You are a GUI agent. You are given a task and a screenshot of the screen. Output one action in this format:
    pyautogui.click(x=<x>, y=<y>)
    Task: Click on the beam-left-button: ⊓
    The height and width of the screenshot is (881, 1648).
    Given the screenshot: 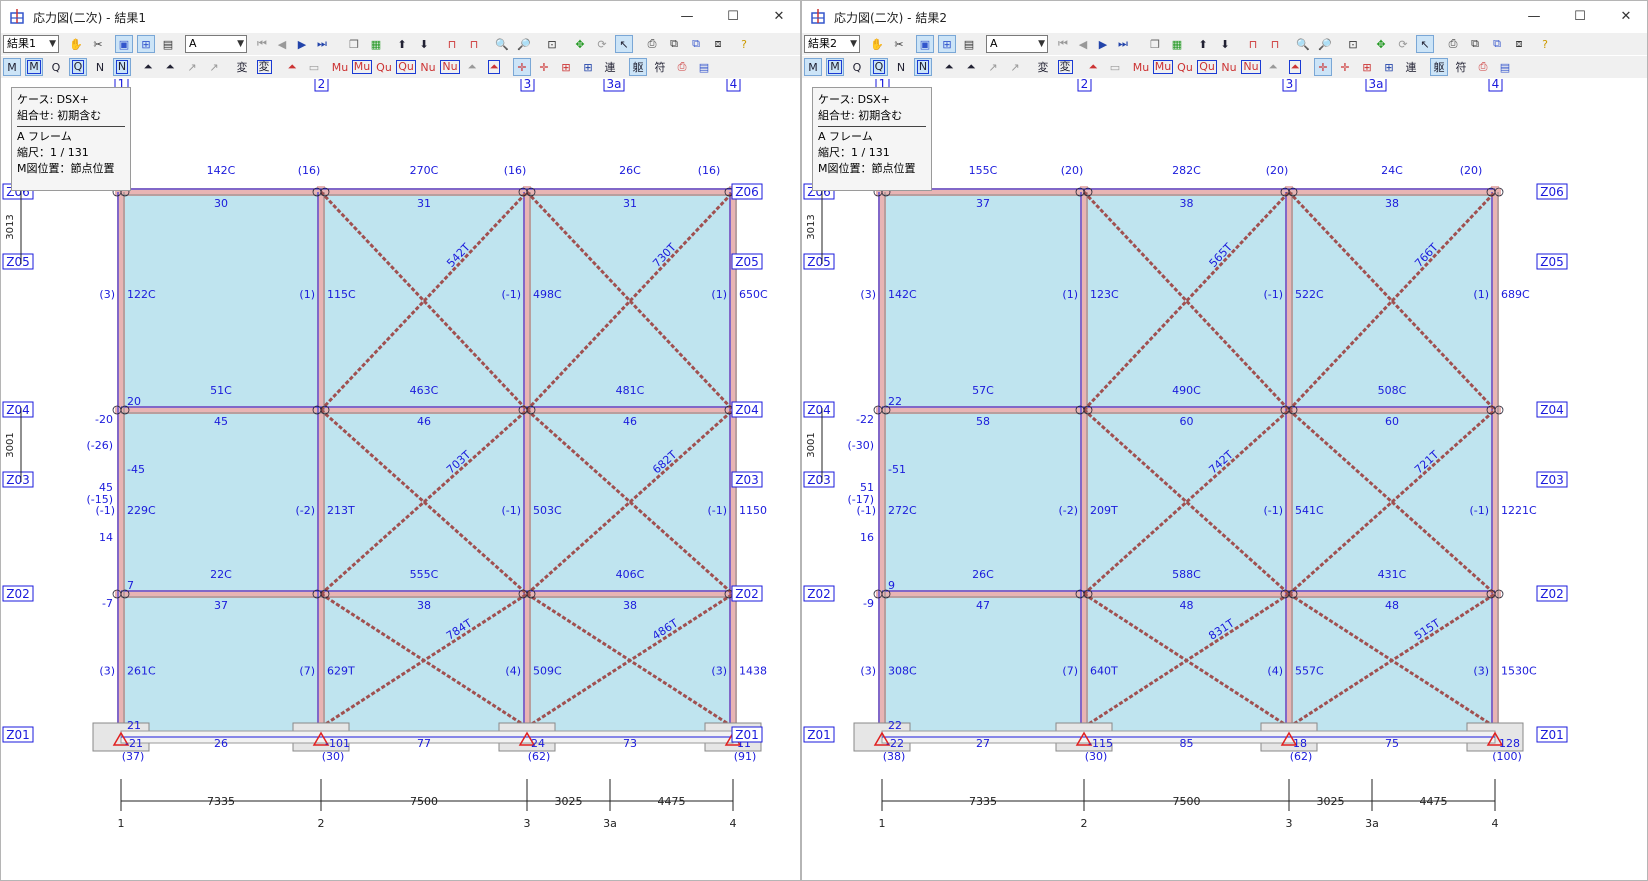 What is the action you would take?
    pyautogui.click(x=452, y=44)
    